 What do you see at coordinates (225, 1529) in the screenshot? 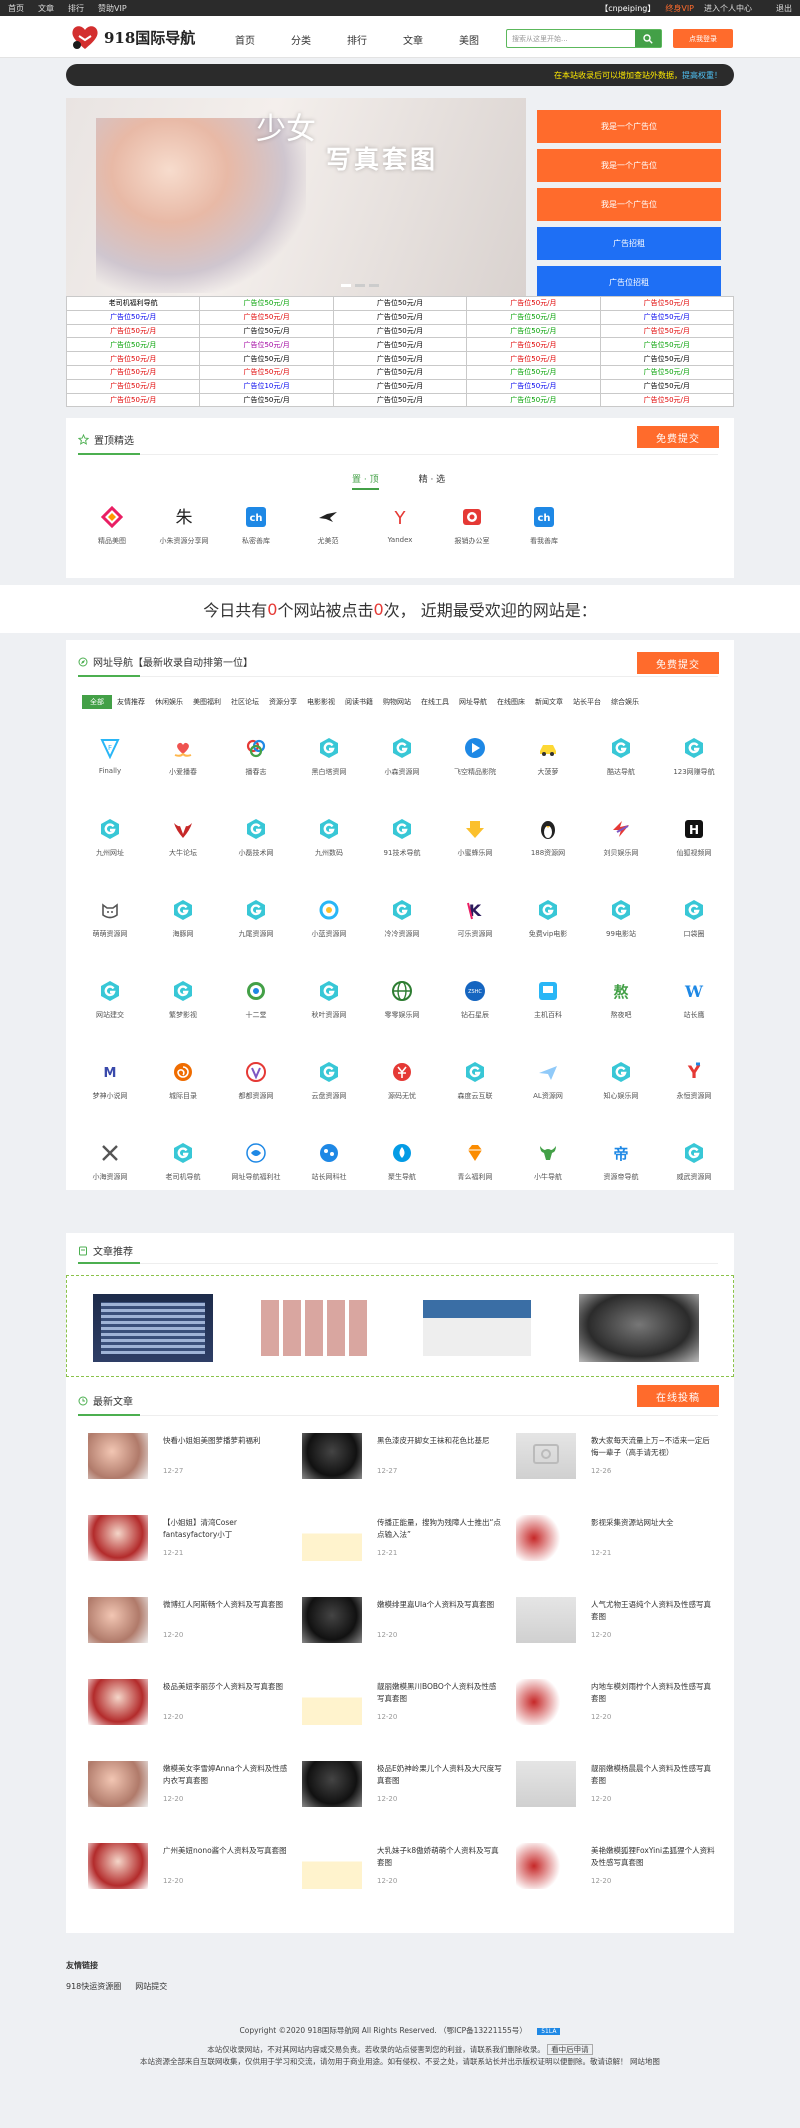
I see `article-title: 【小姐姐】清湾Coser fantasyfactory小丁` at bounding box center [225, 1529].